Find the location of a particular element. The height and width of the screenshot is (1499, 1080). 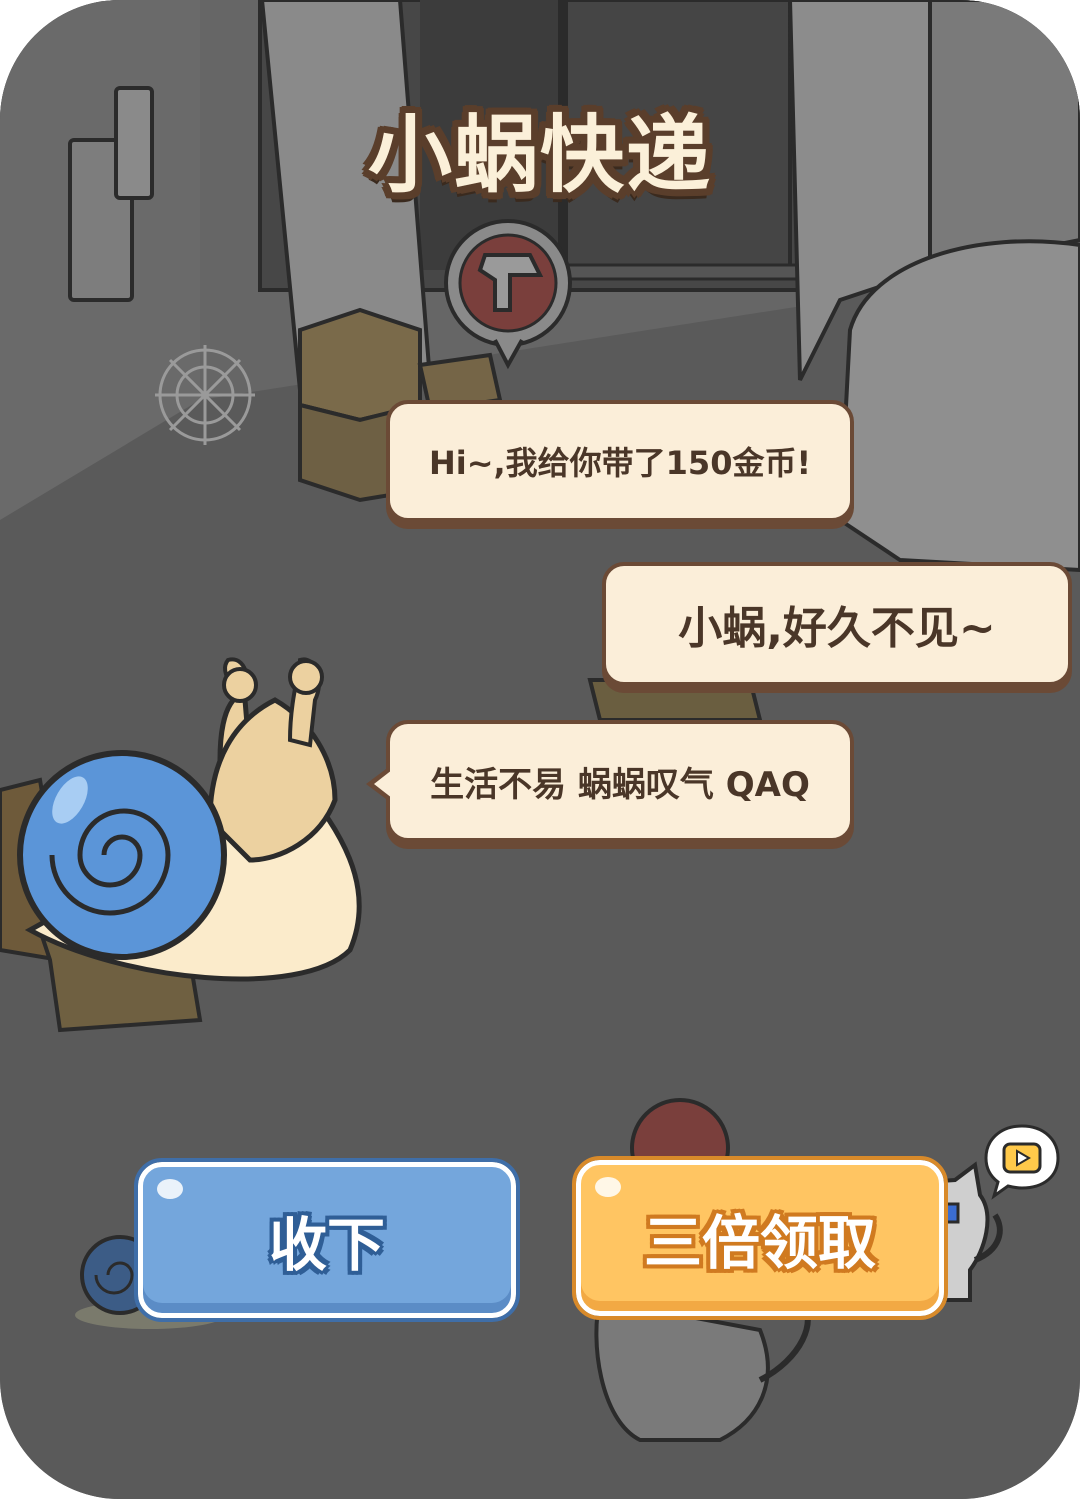

triple-claim-button-label: 三倍领取 is located at coordinates (759, 1243).